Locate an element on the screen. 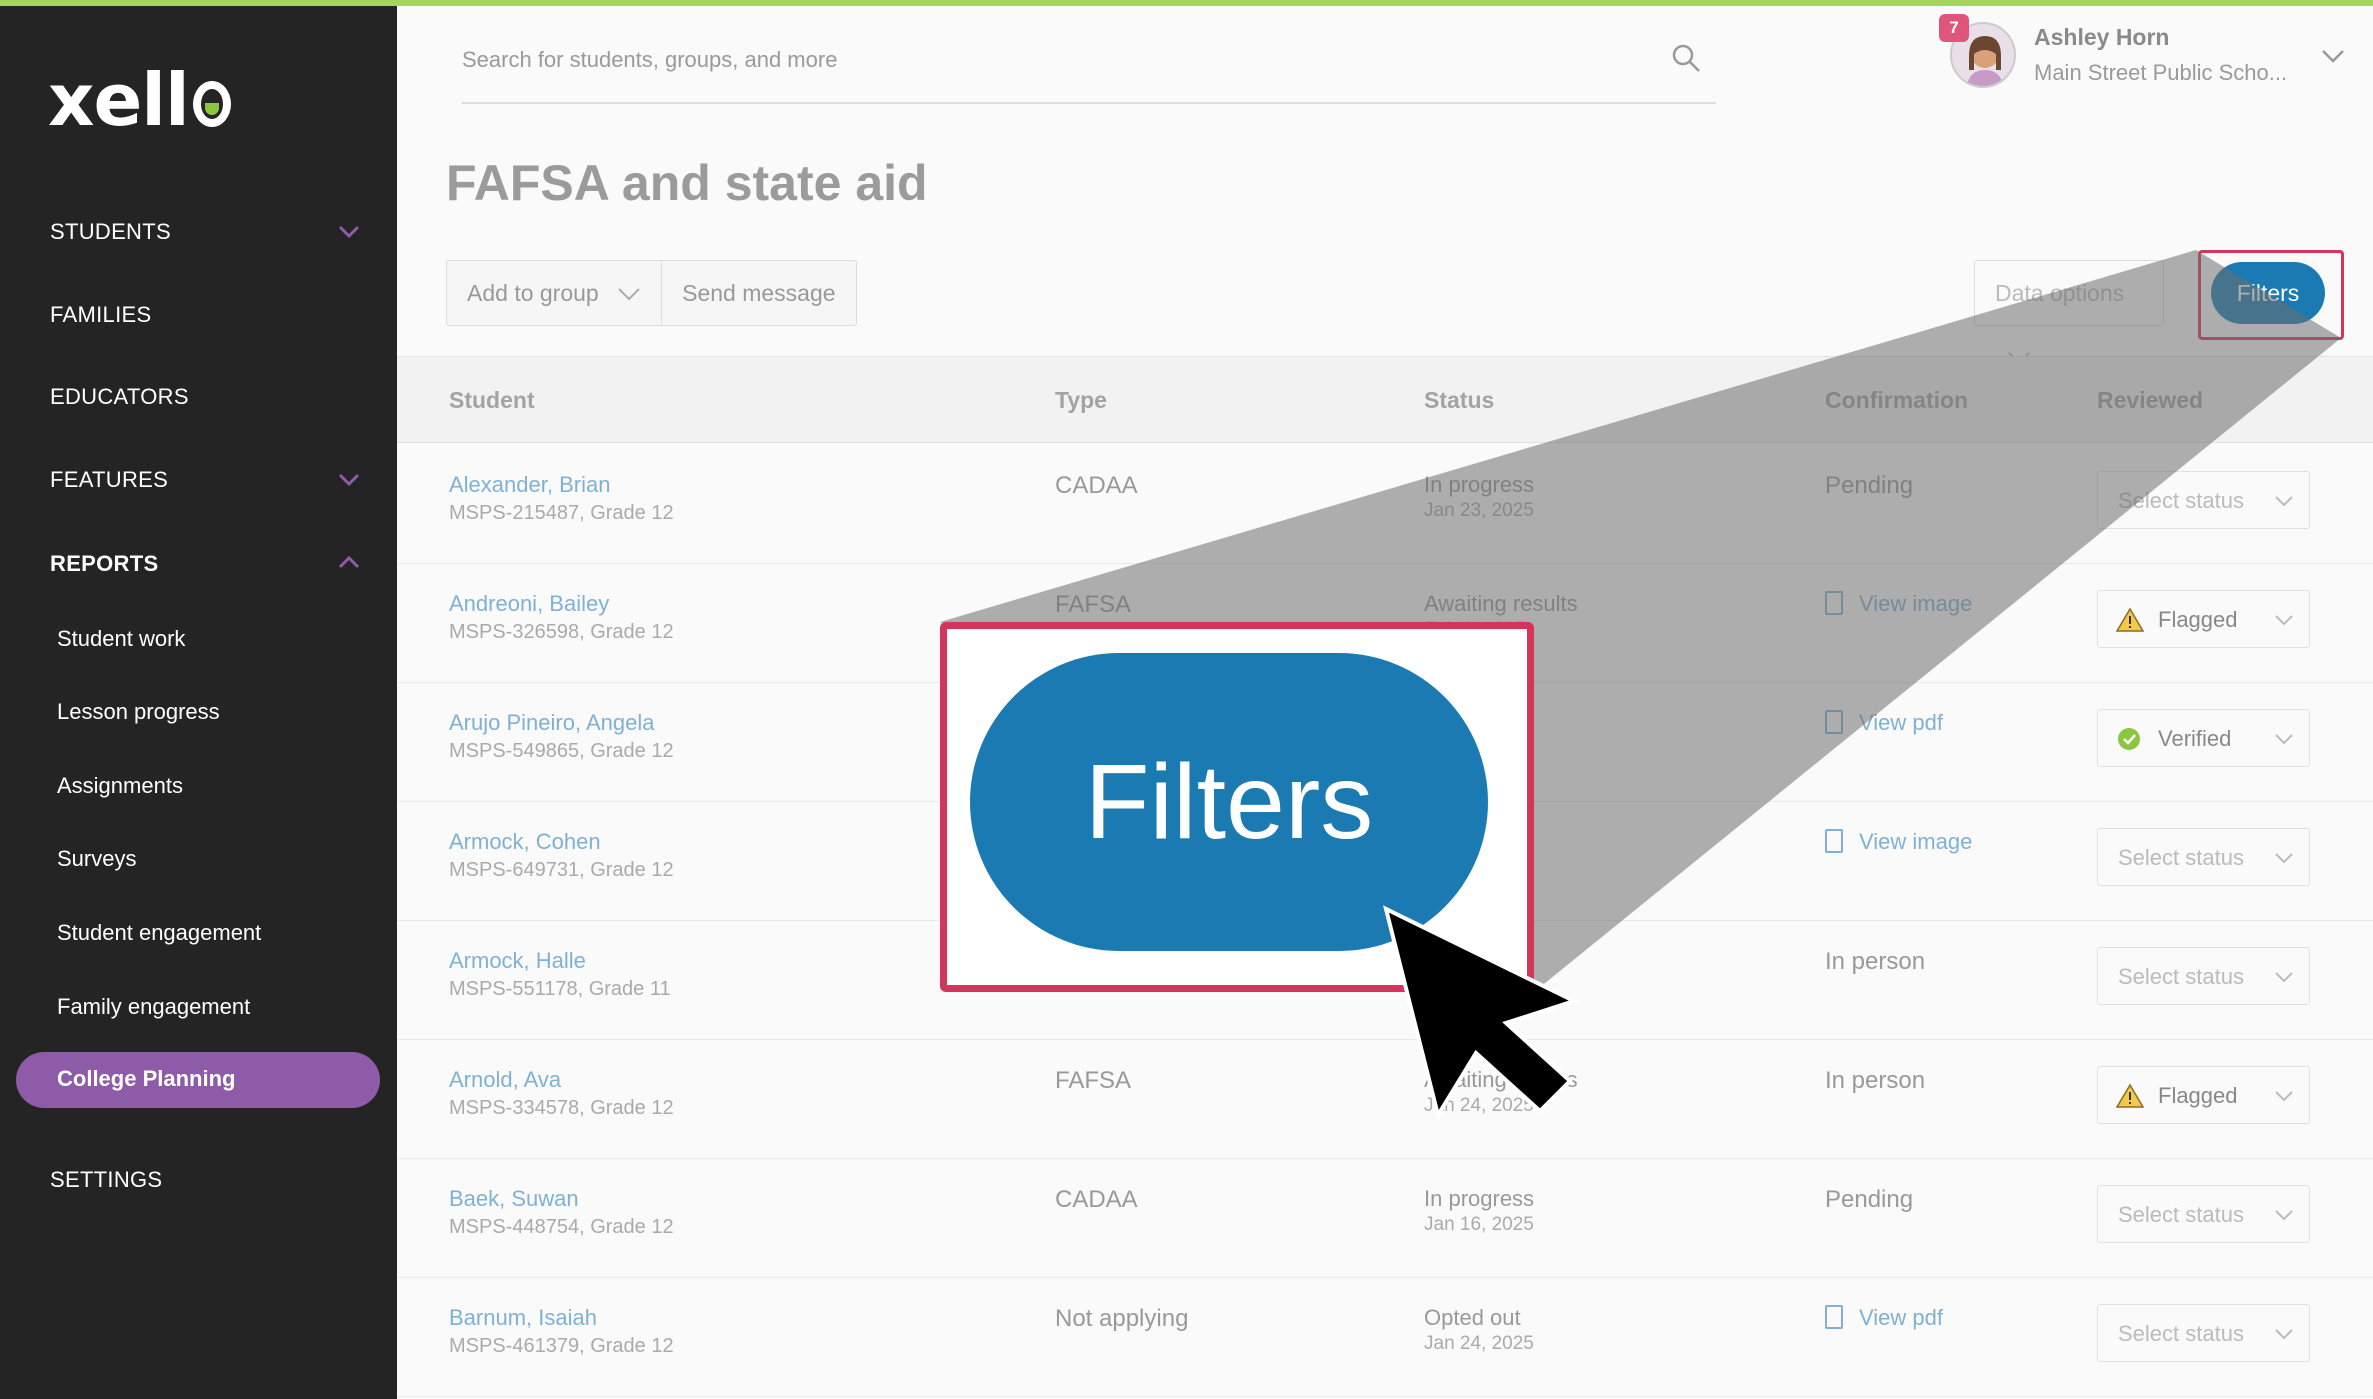  nav-educators: EDUCATORS is located at coordinates (119, 397).